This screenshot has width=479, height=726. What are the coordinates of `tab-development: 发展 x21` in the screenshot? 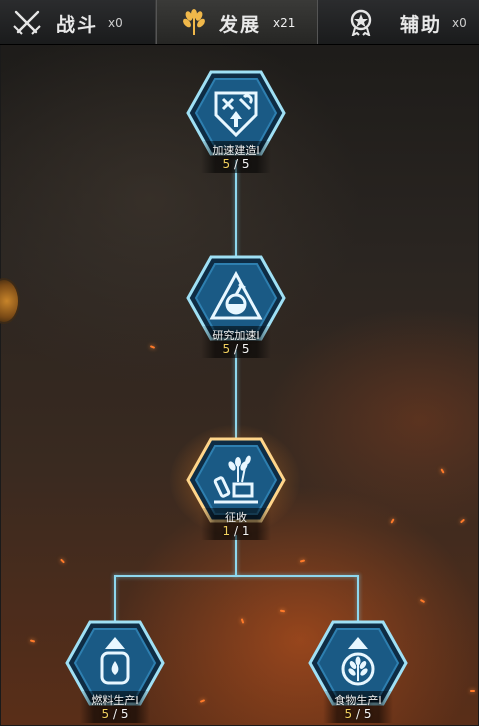 It's located at (237, 22).